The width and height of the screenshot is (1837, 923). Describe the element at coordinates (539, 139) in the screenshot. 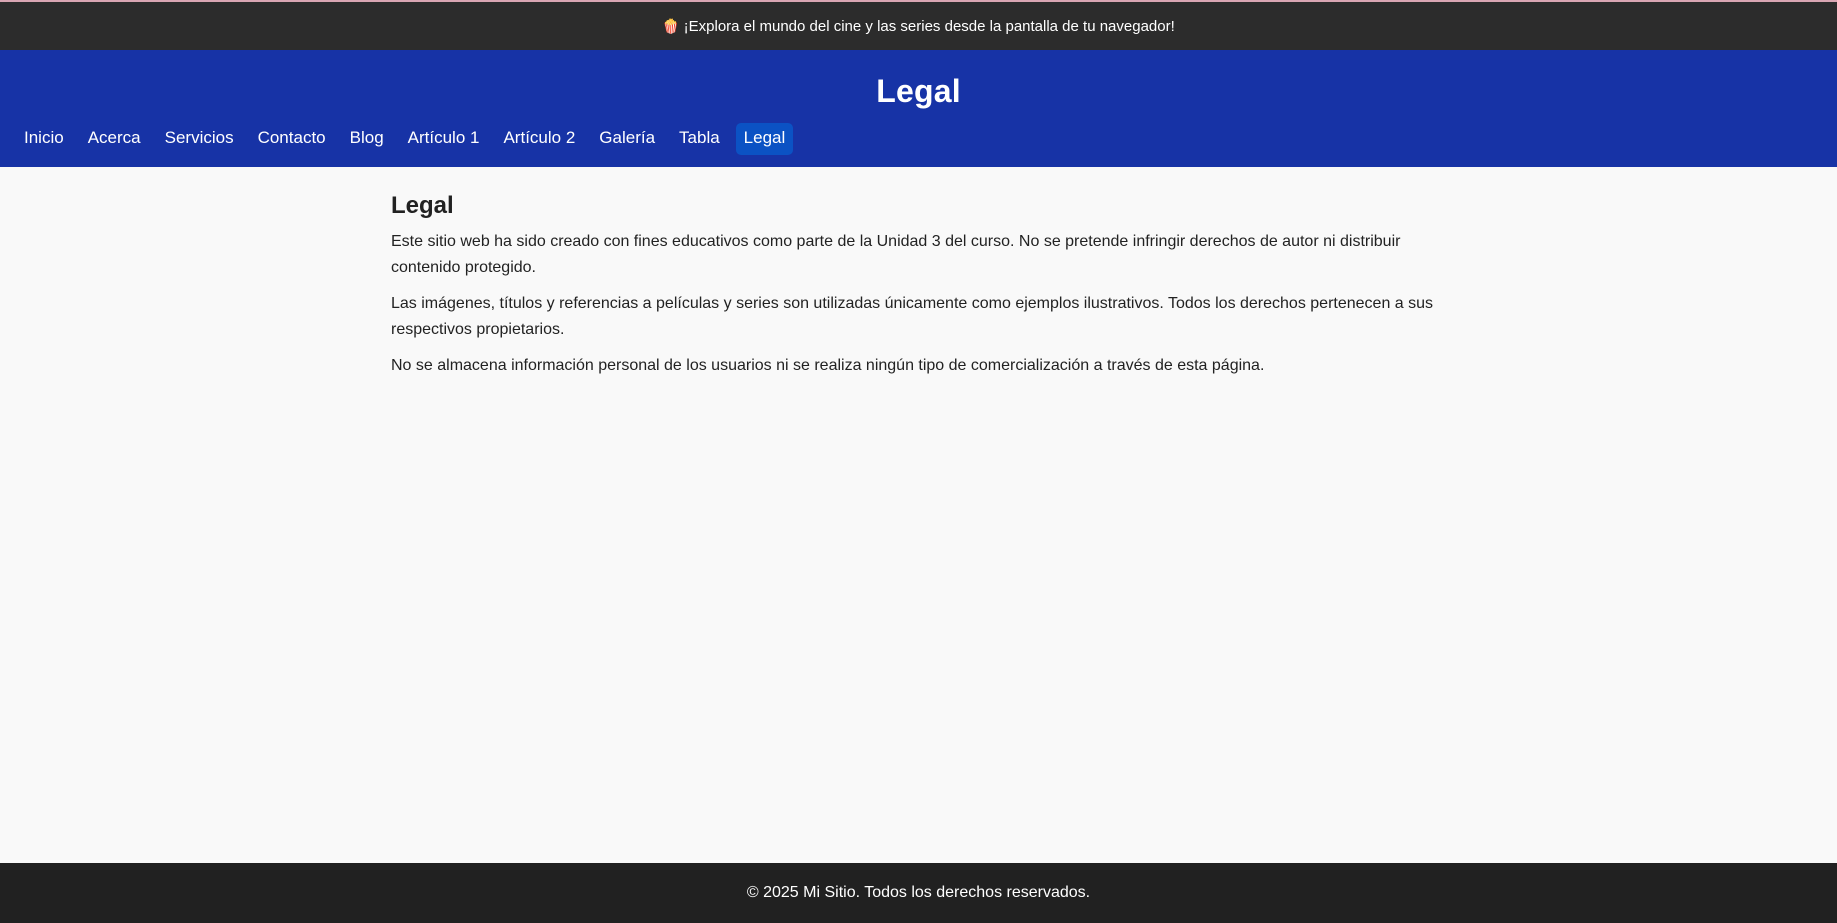

I see `nav-item-articulo-2: Artículo 2` at that location.